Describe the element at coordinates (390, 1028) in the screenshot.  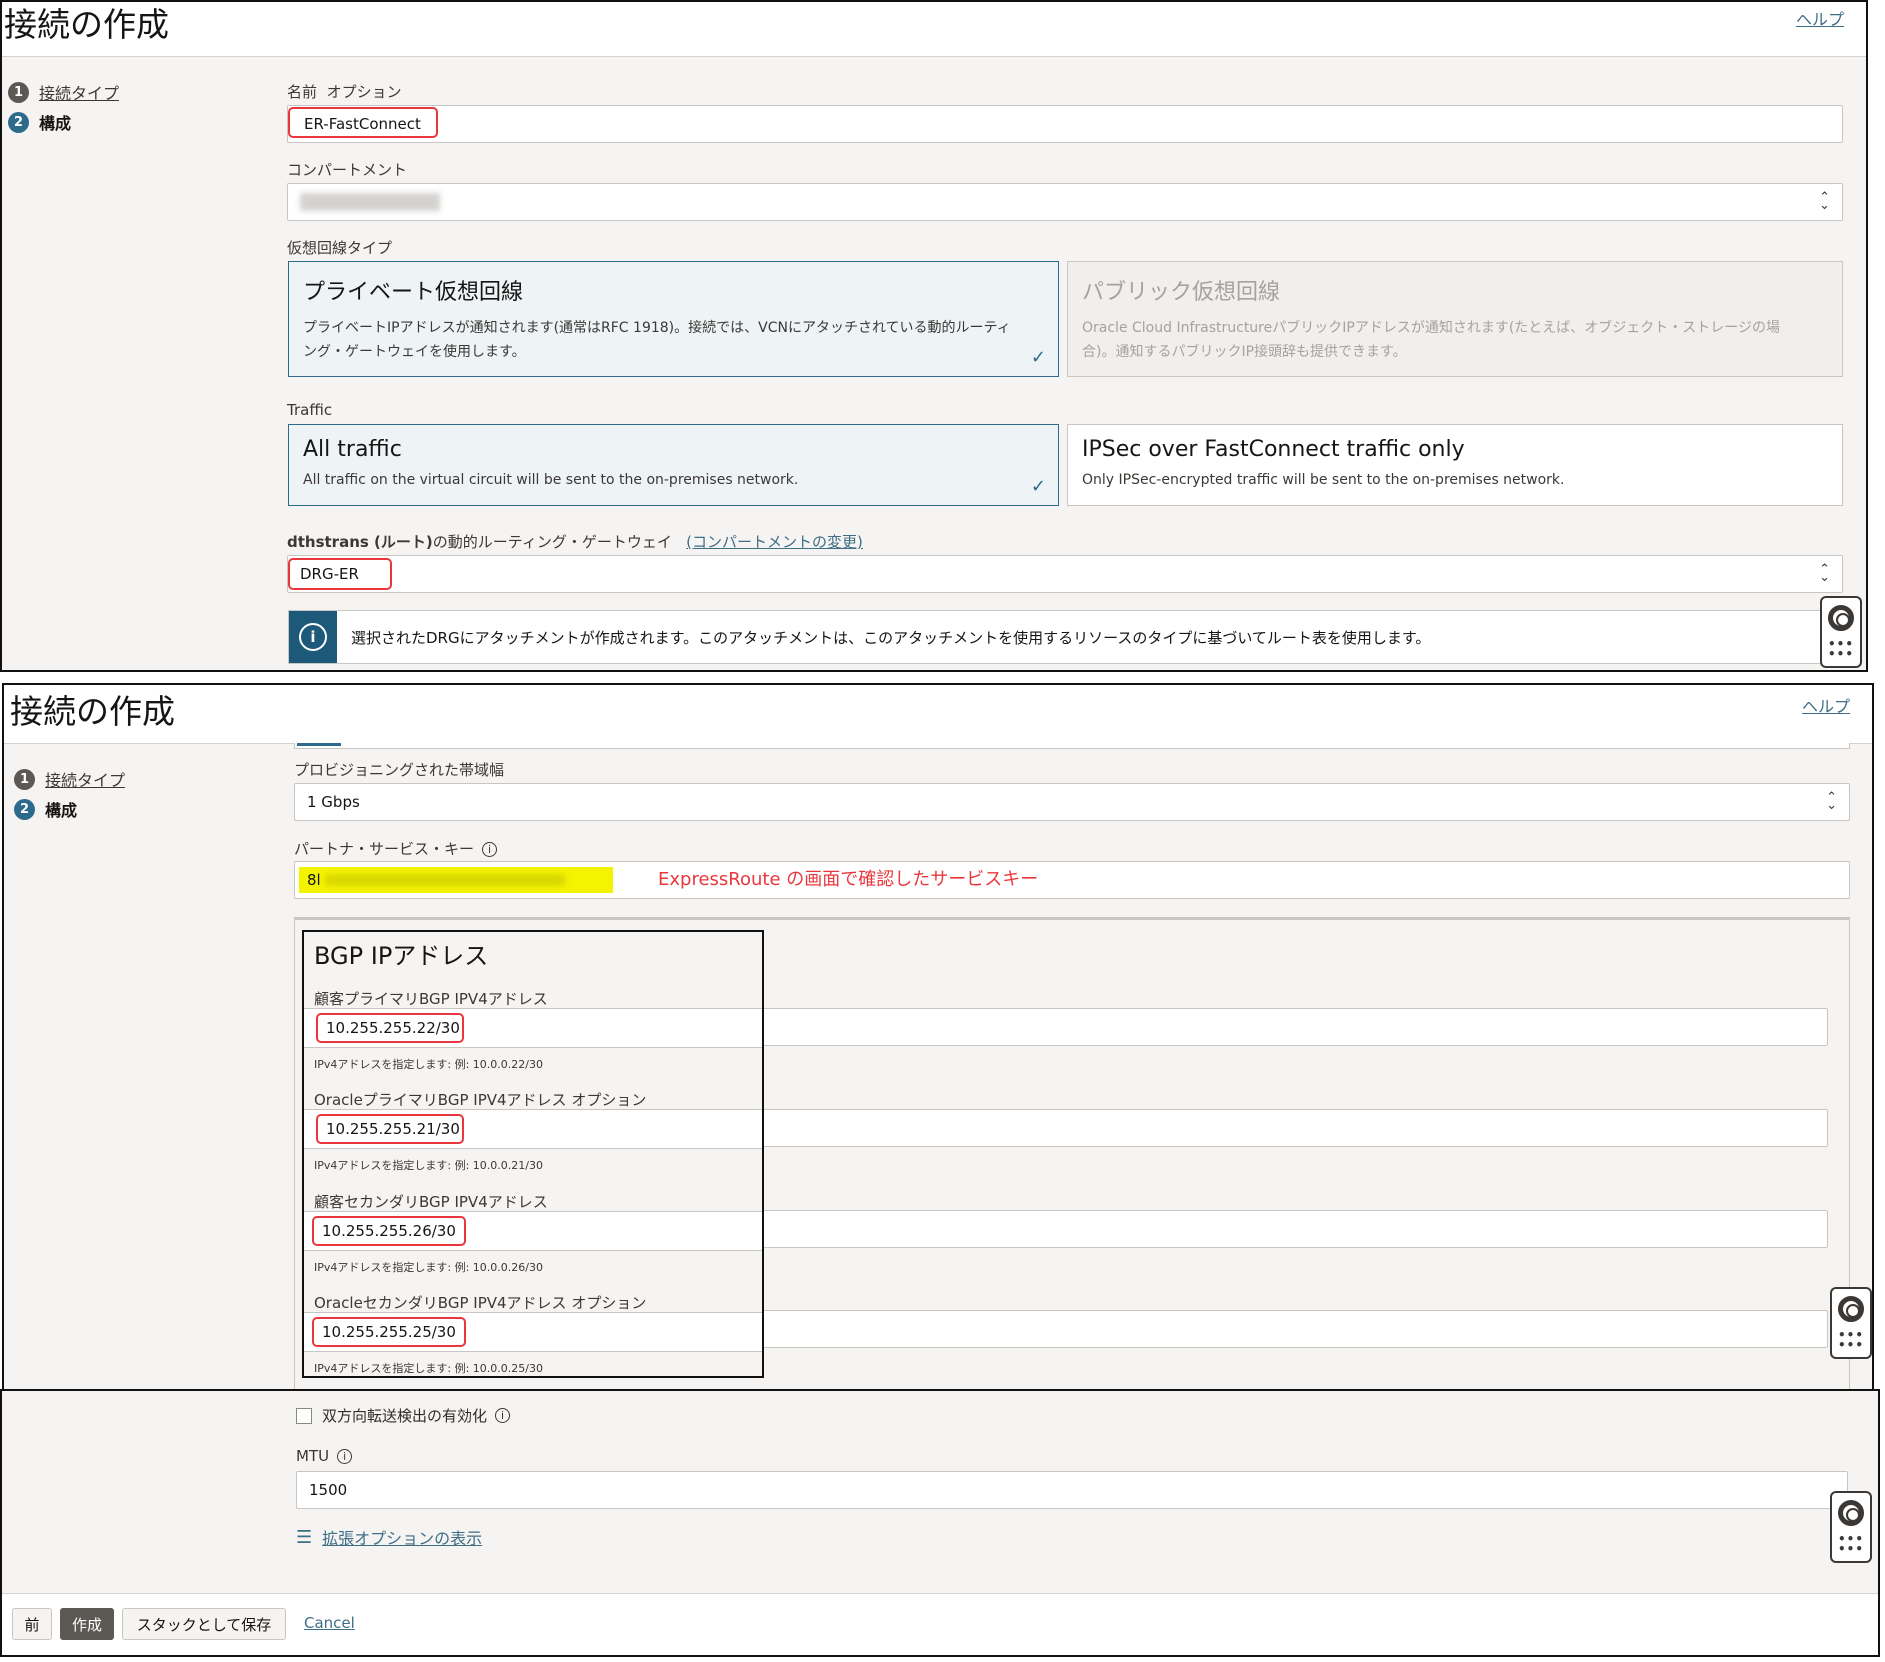
I see `customer-primary-bgp-input: 10.255.255.22/30` at that location.